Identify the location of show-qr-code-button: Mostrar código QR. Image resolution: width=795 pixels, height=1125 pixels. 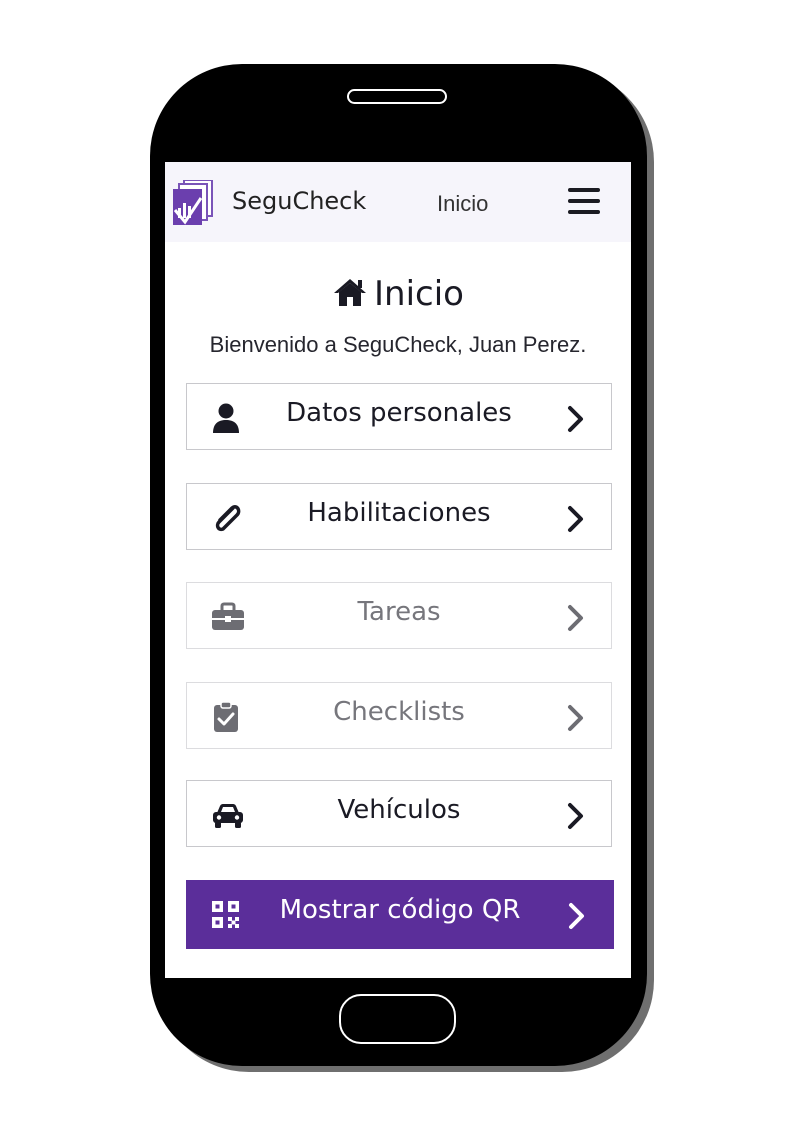
(400, 914).